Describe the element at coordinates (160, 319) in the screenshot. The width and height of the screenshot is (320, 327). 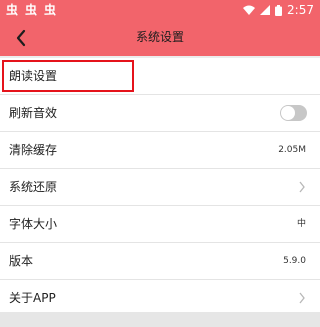
I see `bottom-area` at that location.